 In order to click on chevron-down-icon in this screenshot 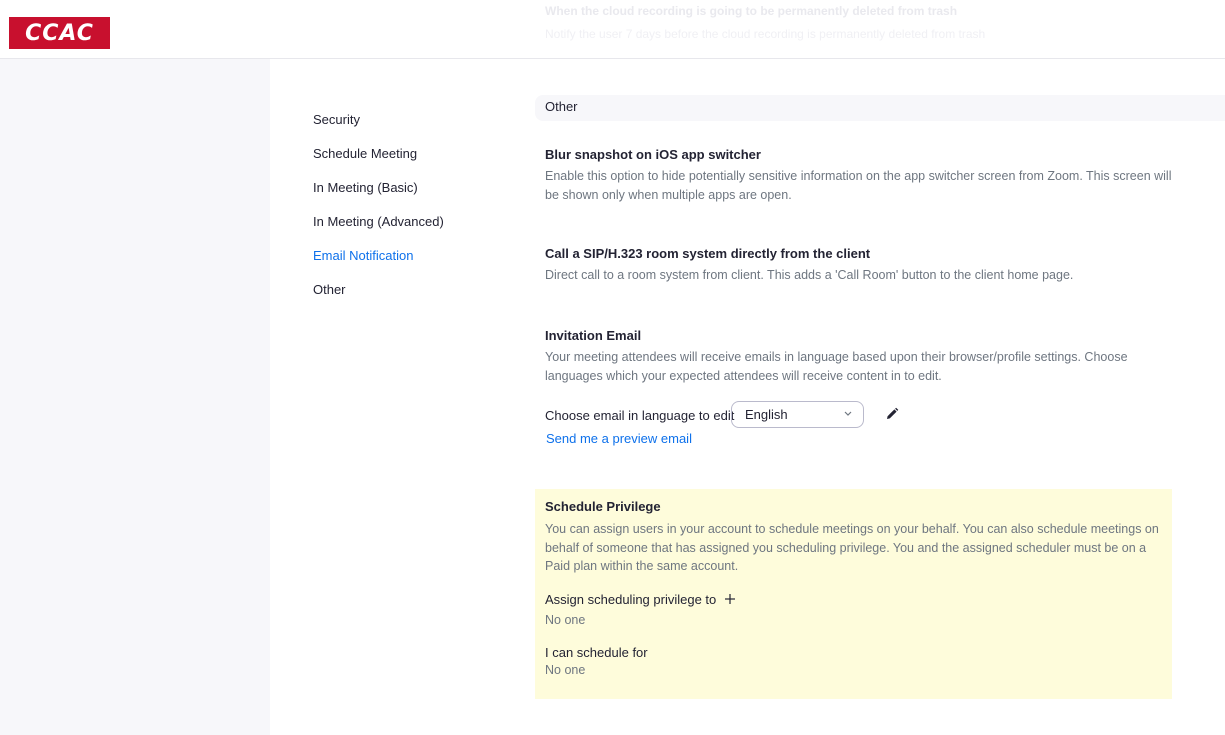, I will do `click(848, 413)`.